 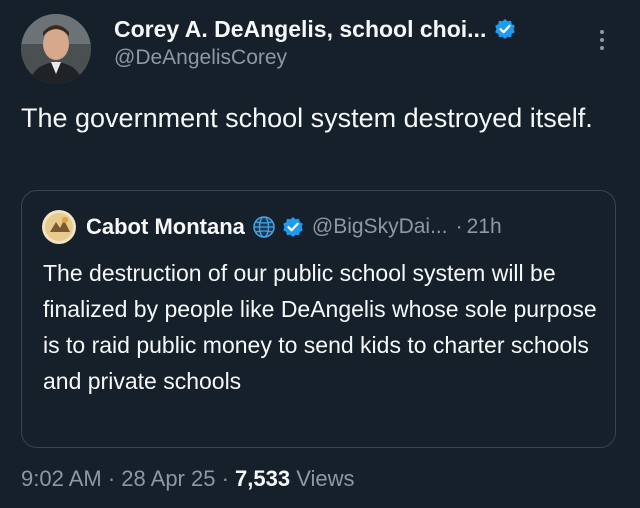 I want to click on tweet-time: 9:02 AM, so click(x=61, y=478).